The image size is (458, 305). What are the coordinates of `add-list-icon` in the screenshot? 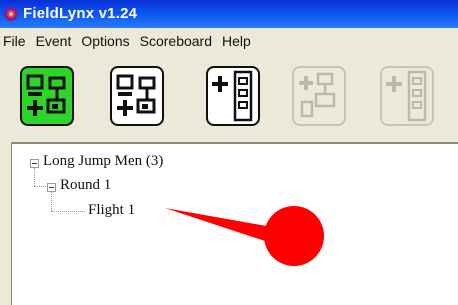 It's located at (232, 96).